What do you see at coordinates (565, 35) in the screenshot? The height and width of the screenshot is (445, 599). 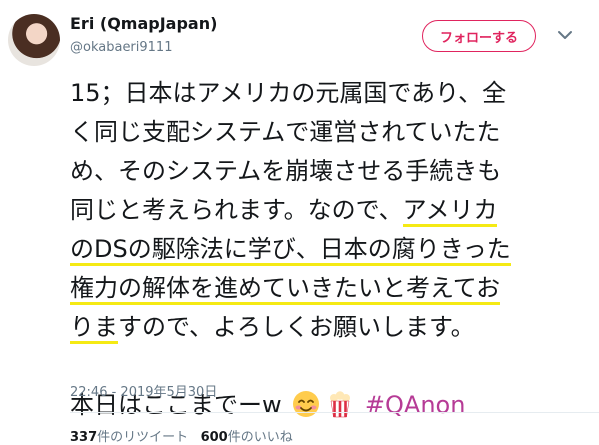 I see `chevron-down-icon` at bounding box center [565, 35].